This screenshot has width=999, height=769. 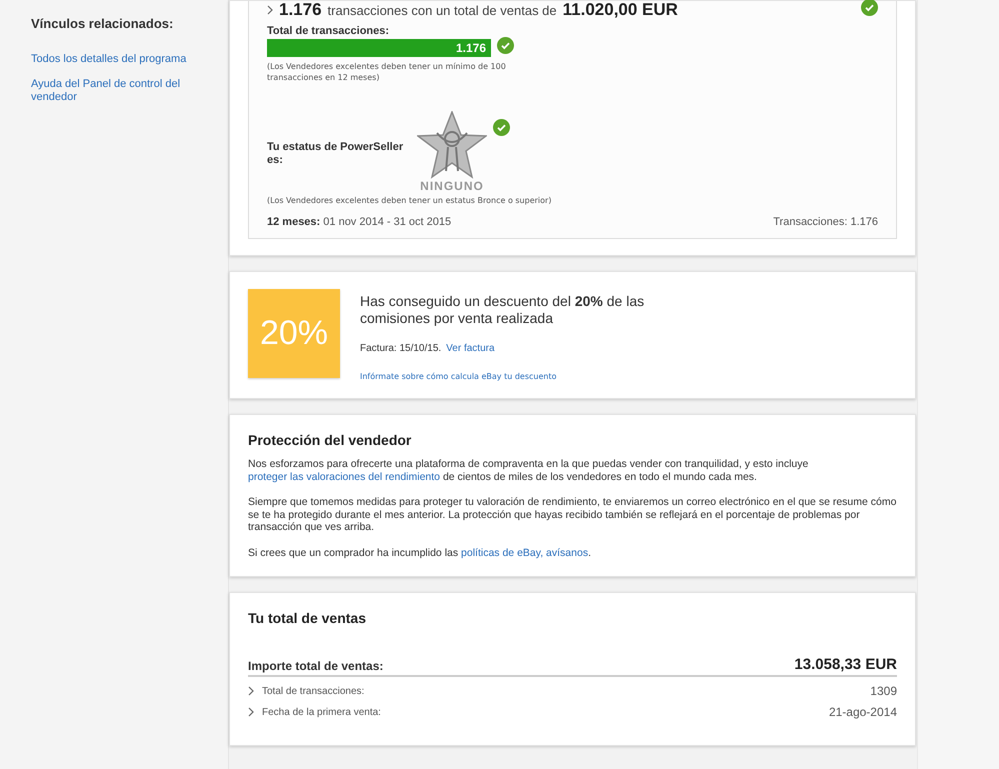 What do you see at coordinates (442, 10) in the screenshot?
I see `summary-text: transacciones con un total de ventas de` at bounding box center [442, 10].